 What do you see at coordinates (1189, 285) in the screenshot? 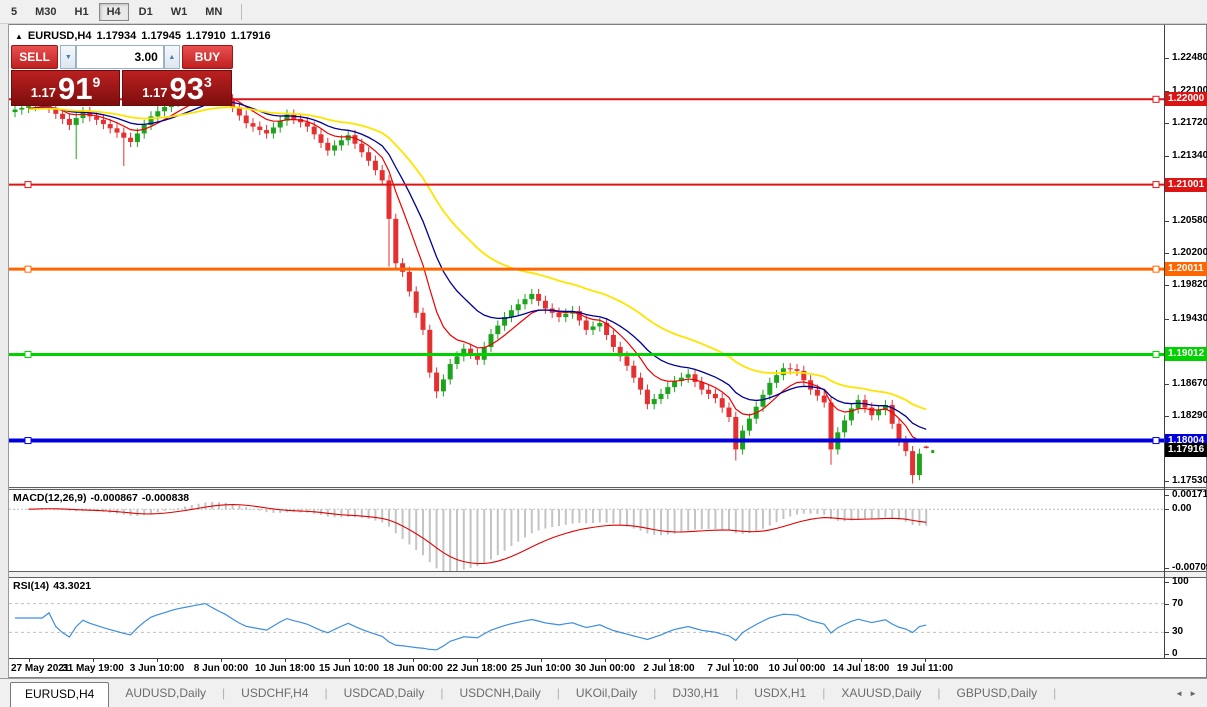
I see `y-axis-label: 1.19820` at bounding box center [1189, 285].